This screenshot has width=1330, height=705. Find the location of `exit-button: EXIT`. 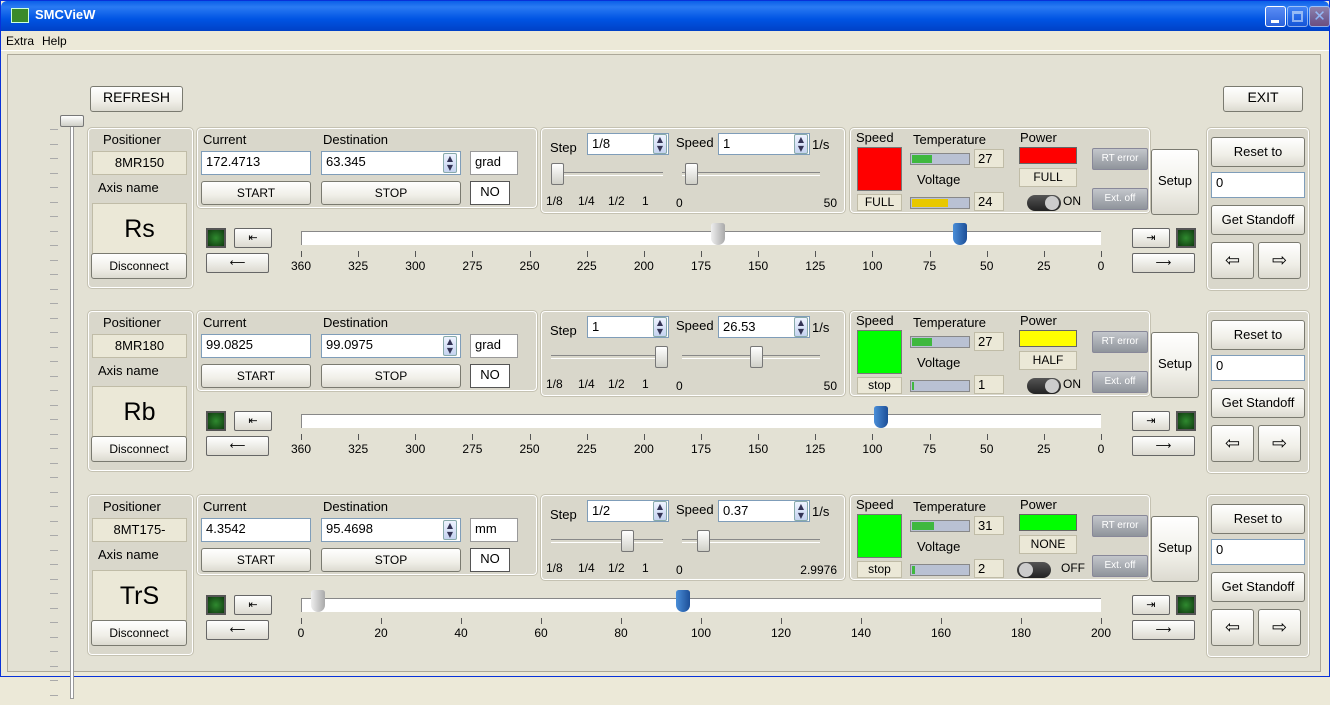

exit-button: EXIT is located at coordinates (1263, 99).